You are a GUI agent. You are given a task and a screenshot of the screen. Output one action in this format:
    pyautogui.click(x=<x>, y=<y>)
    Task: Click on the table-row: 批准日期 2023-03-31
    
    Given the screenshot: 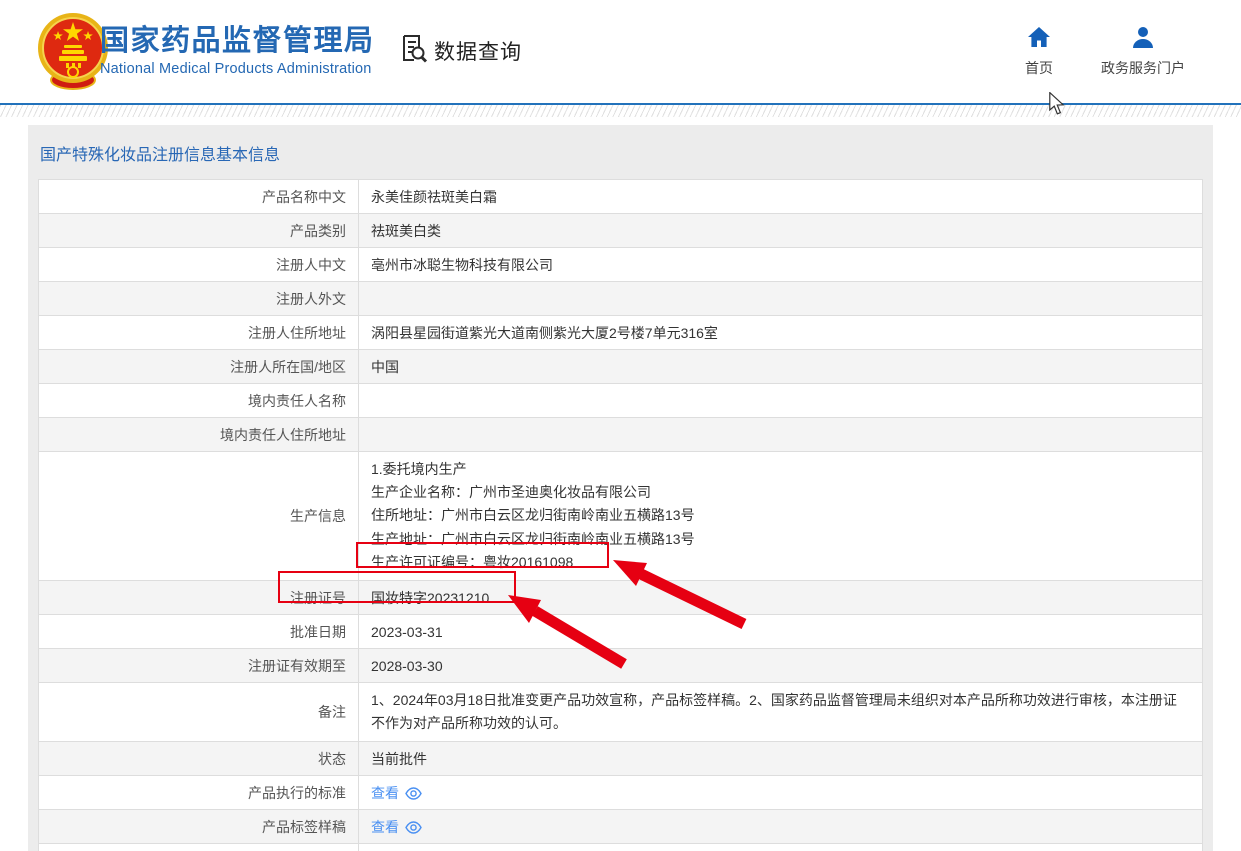 What is the action you would take?
    pyautogui.click(x=620, y=632)
    